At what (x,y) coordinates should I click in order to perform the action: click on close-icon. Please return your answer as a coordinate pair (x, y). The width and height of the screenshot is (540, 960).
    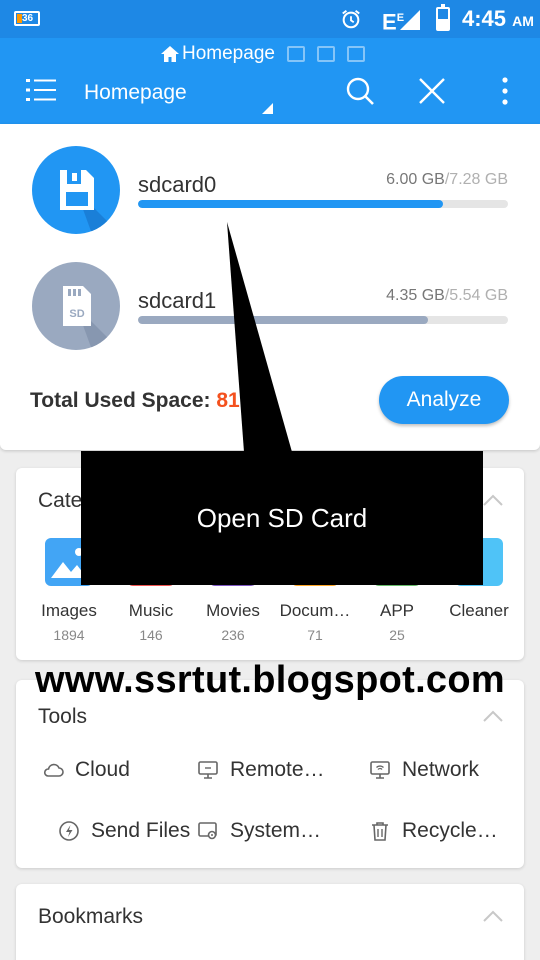
    Looking at the image, I should click on (432, 91).